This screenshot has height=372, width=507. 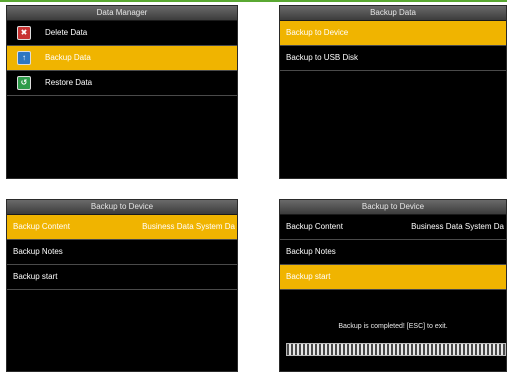 What do you see at coordinates (66, 32) in the screenshot?
I see `menu-item-label: Delete Data` at bounding box center [66, 32].